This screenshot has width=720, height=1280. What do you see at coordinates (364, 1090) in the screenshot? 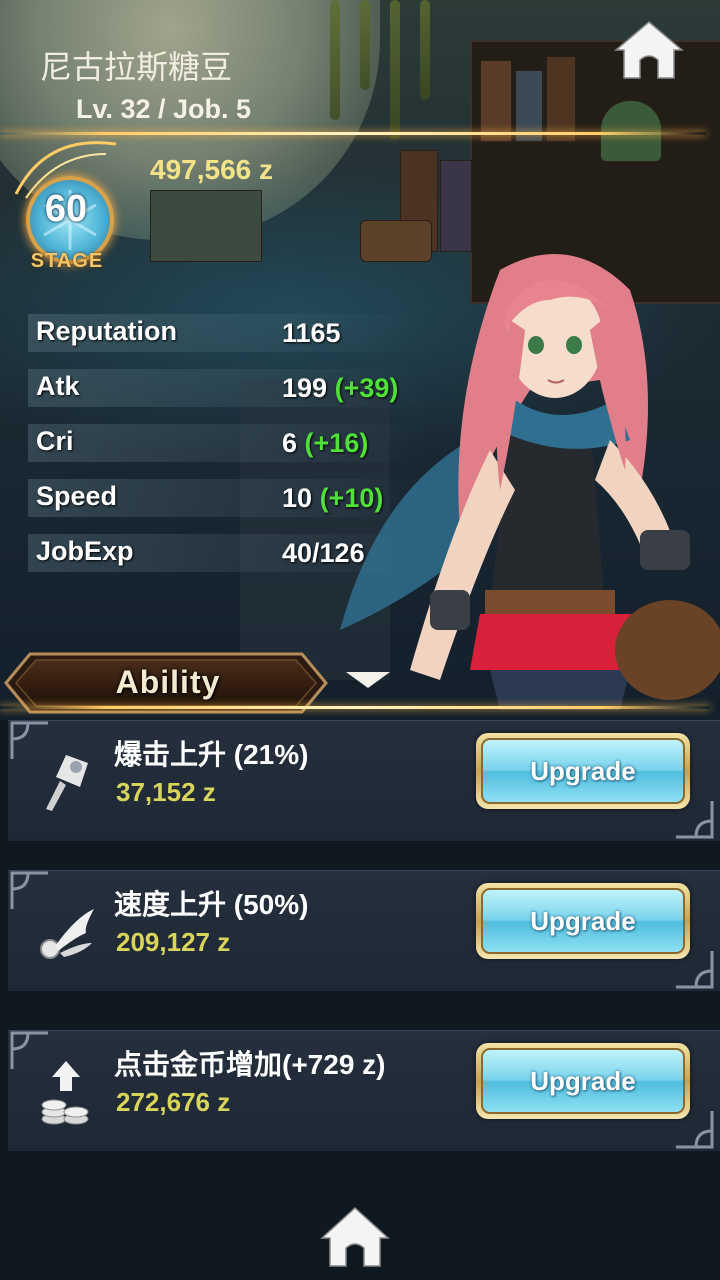
I see `ability-card-coin: 点击金币增加(+729 z) 272,676 z Upgrade` at bounding box center [364, 1090].